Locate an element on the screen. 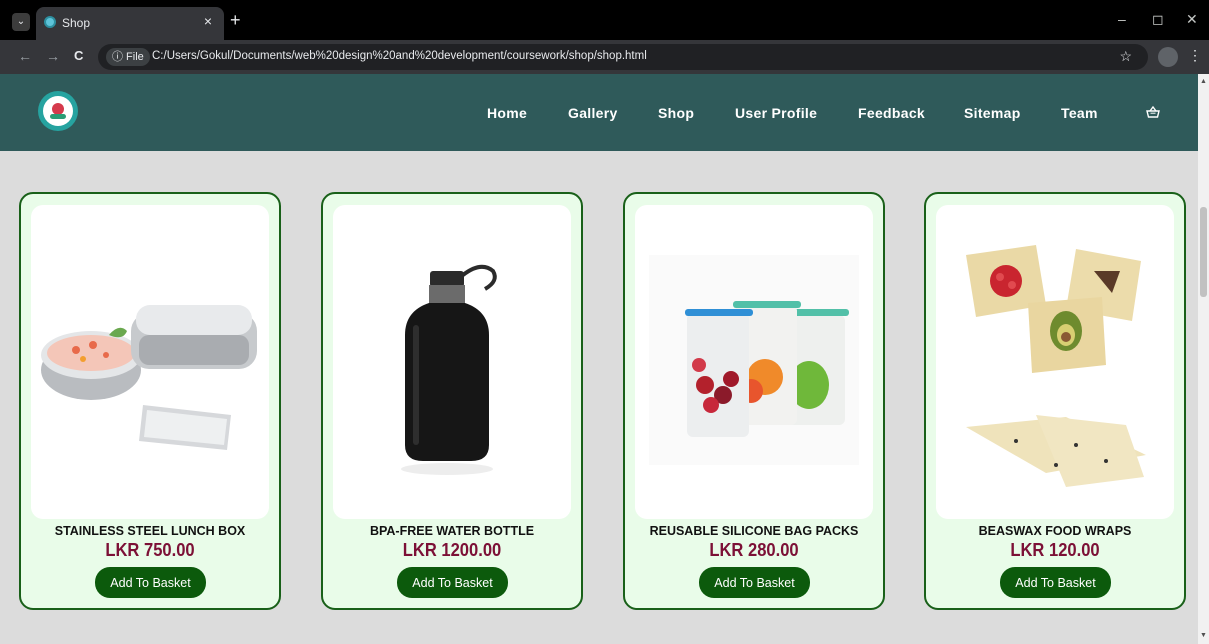 The height and width of the screenshot is (644, 1209). nav-sitemap: Sitemap is located at coordinates (992, 113).